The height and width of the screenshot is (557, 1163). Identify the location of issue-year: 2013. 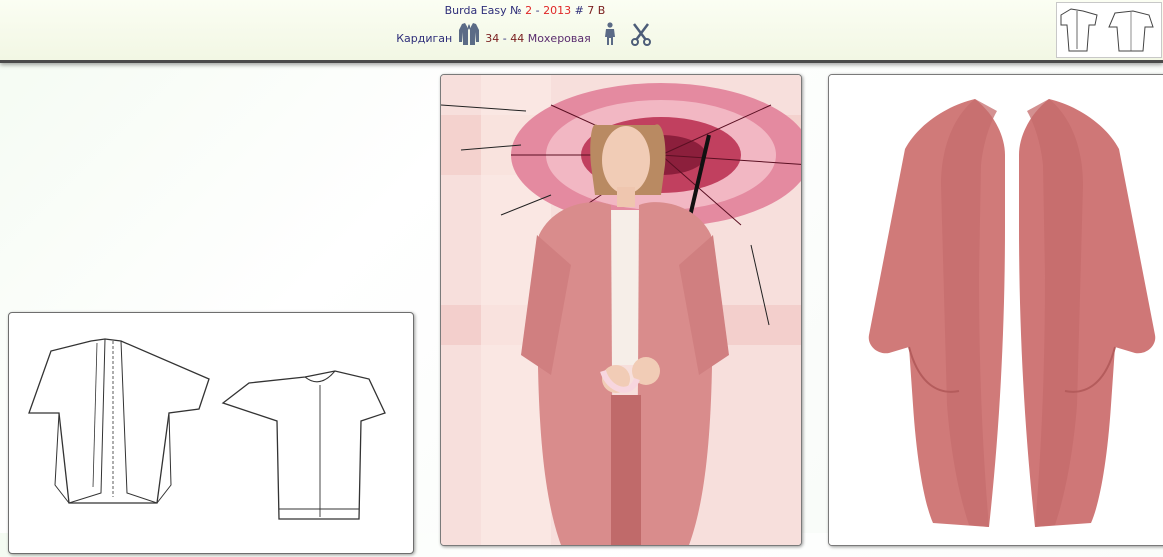
(557, 10).